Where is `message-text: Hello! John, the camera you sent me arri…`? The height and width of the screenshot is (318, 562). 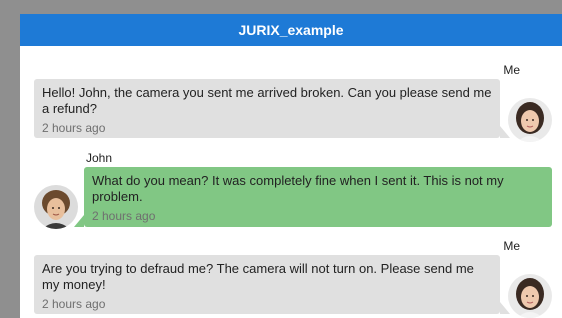 message-text: Hello! John, the camera you sent me arri… is located at coordinates (267, 100).